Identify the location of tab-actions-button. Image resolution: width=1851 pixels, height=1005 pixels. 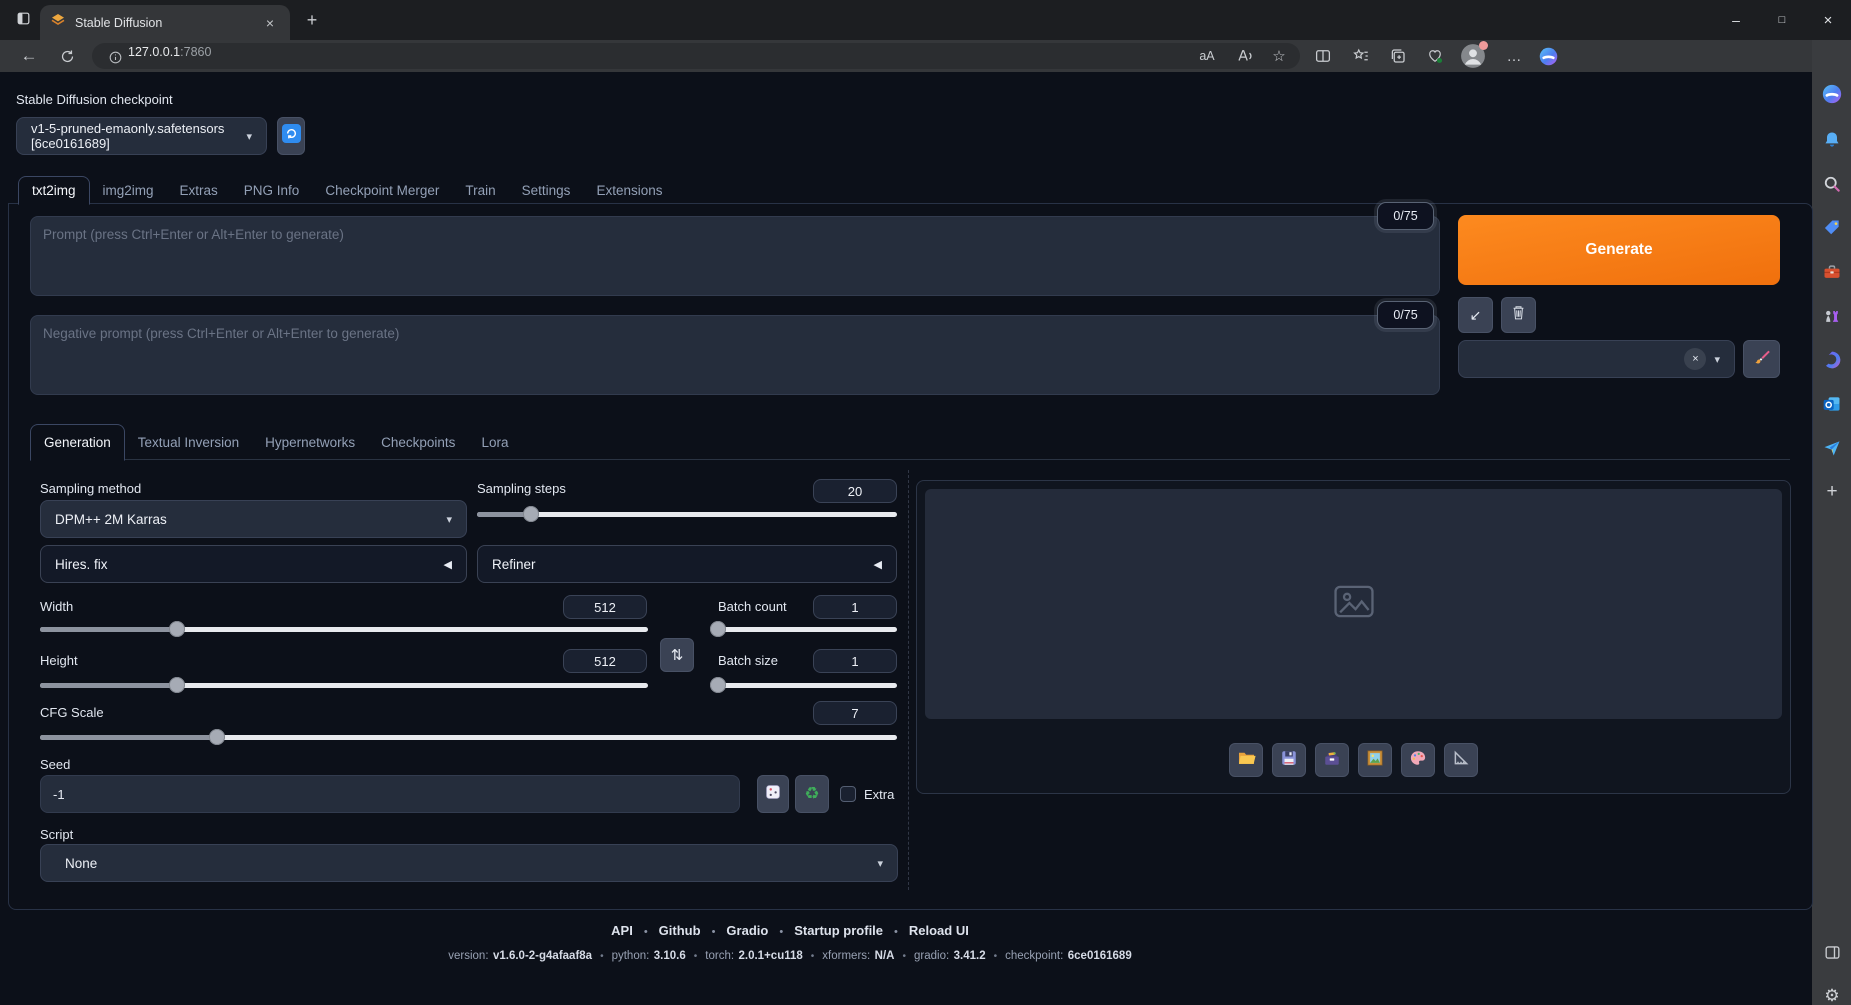
(23, 21).